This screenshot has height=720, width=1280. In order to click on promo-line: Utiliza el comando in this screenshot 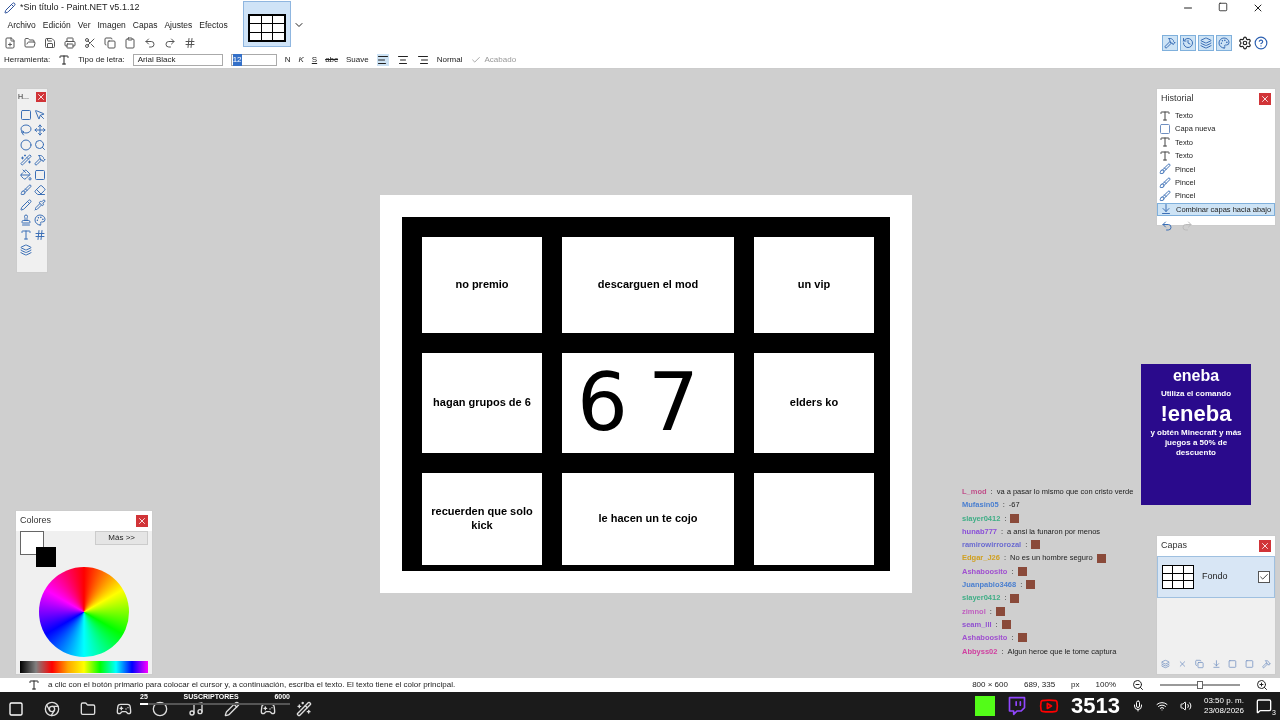, I will do `click(1196, 394)`.